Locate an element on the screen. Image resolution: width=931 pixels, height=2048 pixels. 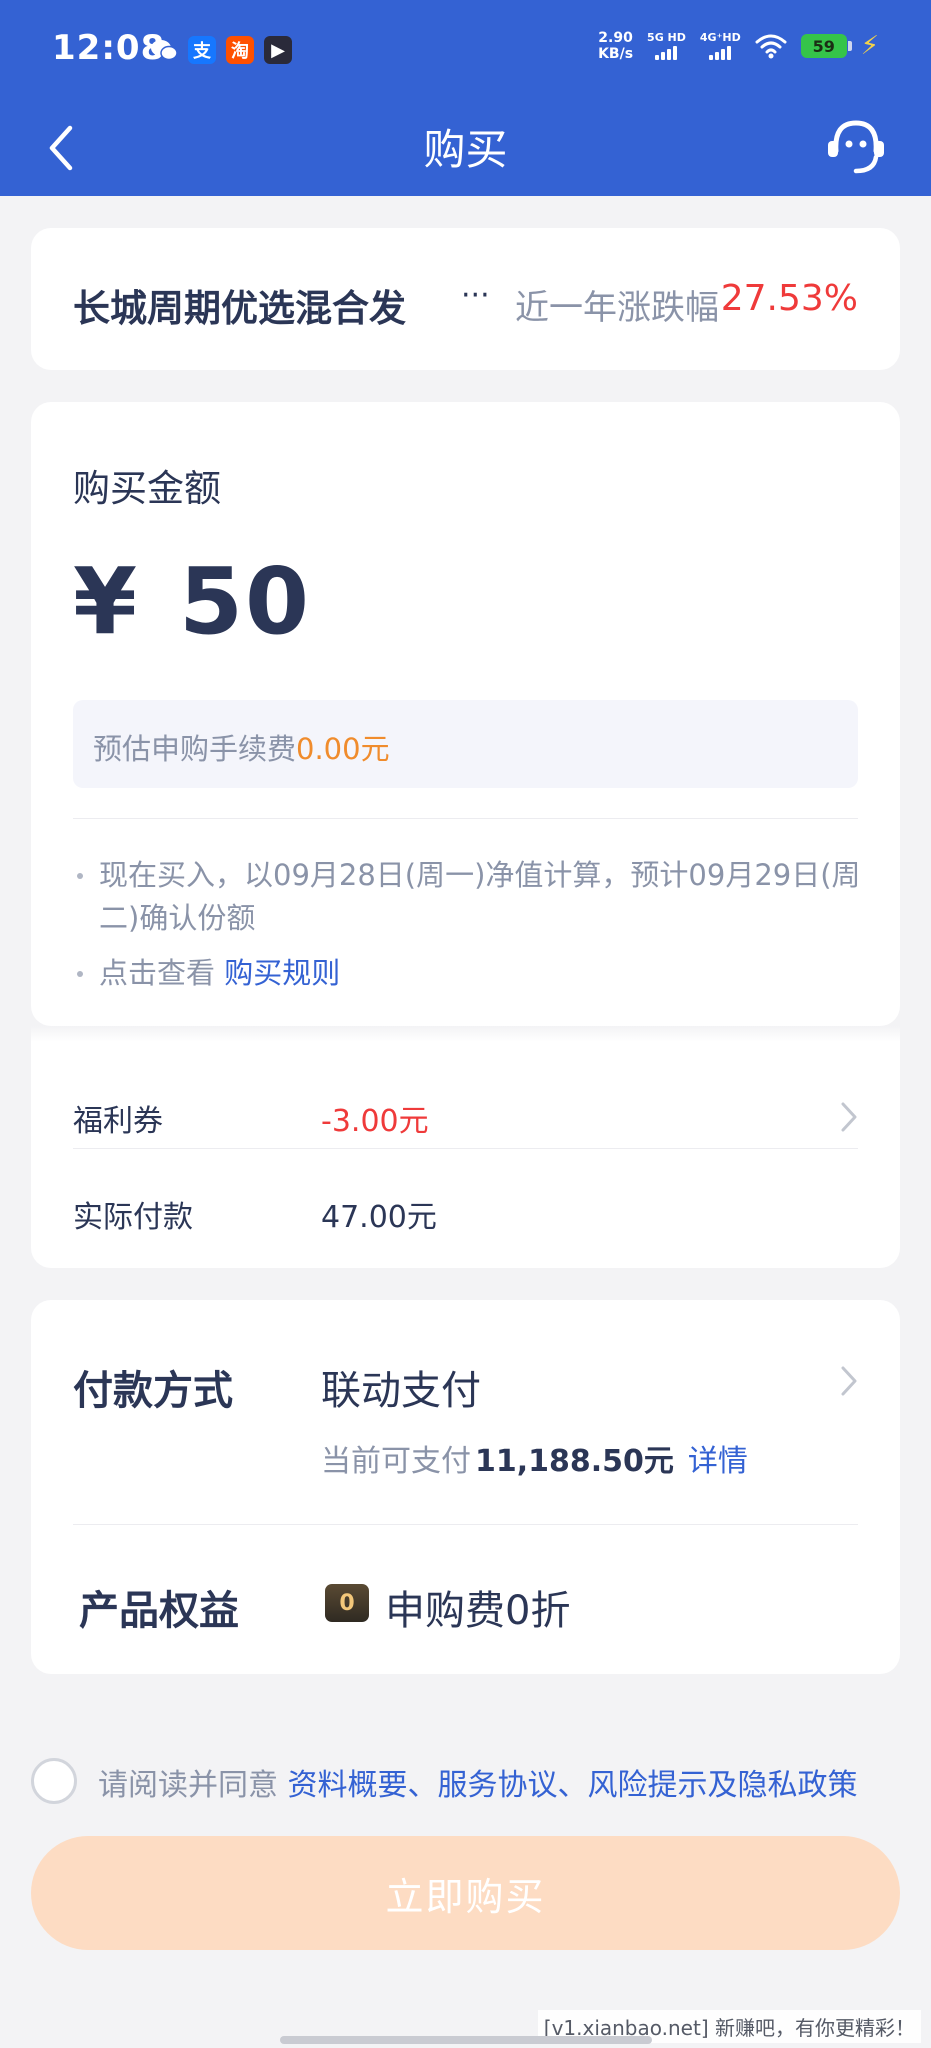
amount-label: 购买金额 is located at coordinates (147, 488).